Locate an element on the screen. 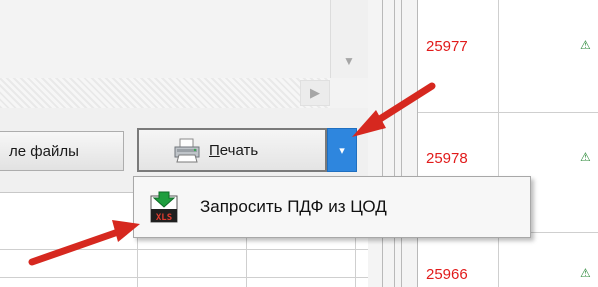 This screenshot has height=287, width=598. files-button-label: ле файлы is located at coordinates (44, 151).